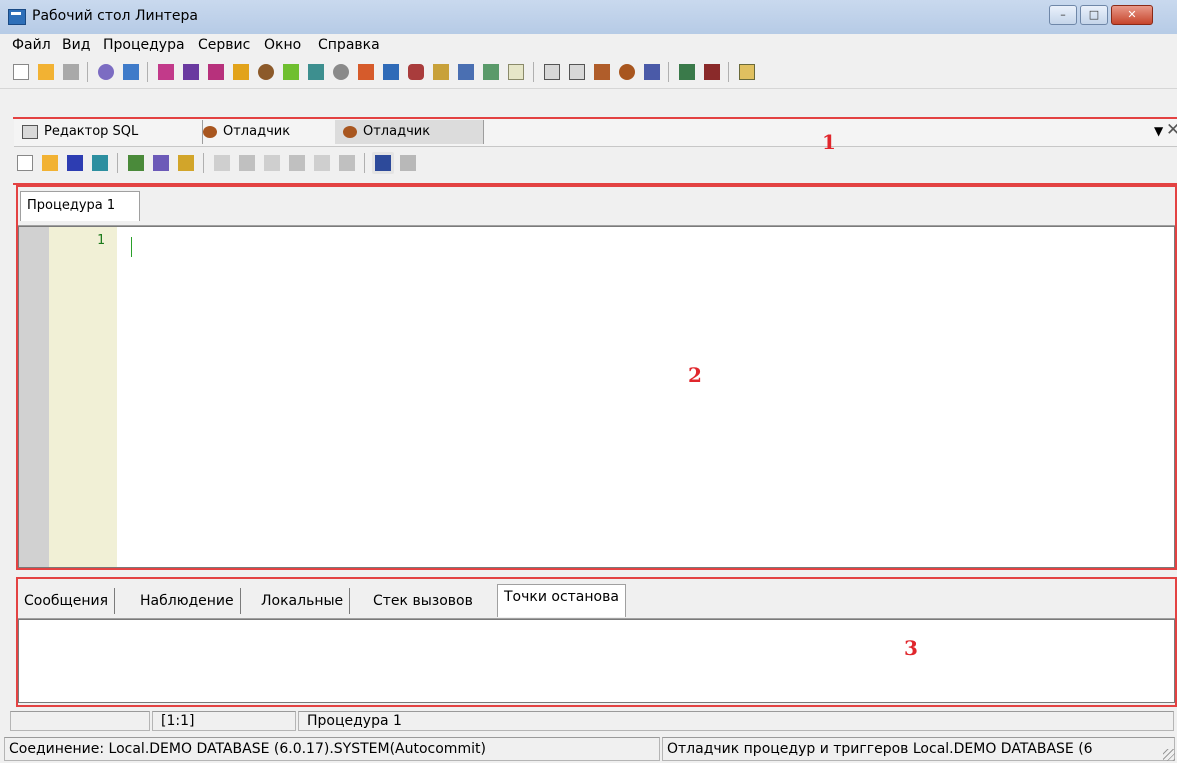 The width and height of the screenshot is (1177, 763). I want to click on window-title: Рабочий стол Линтера, so click(115, 16).